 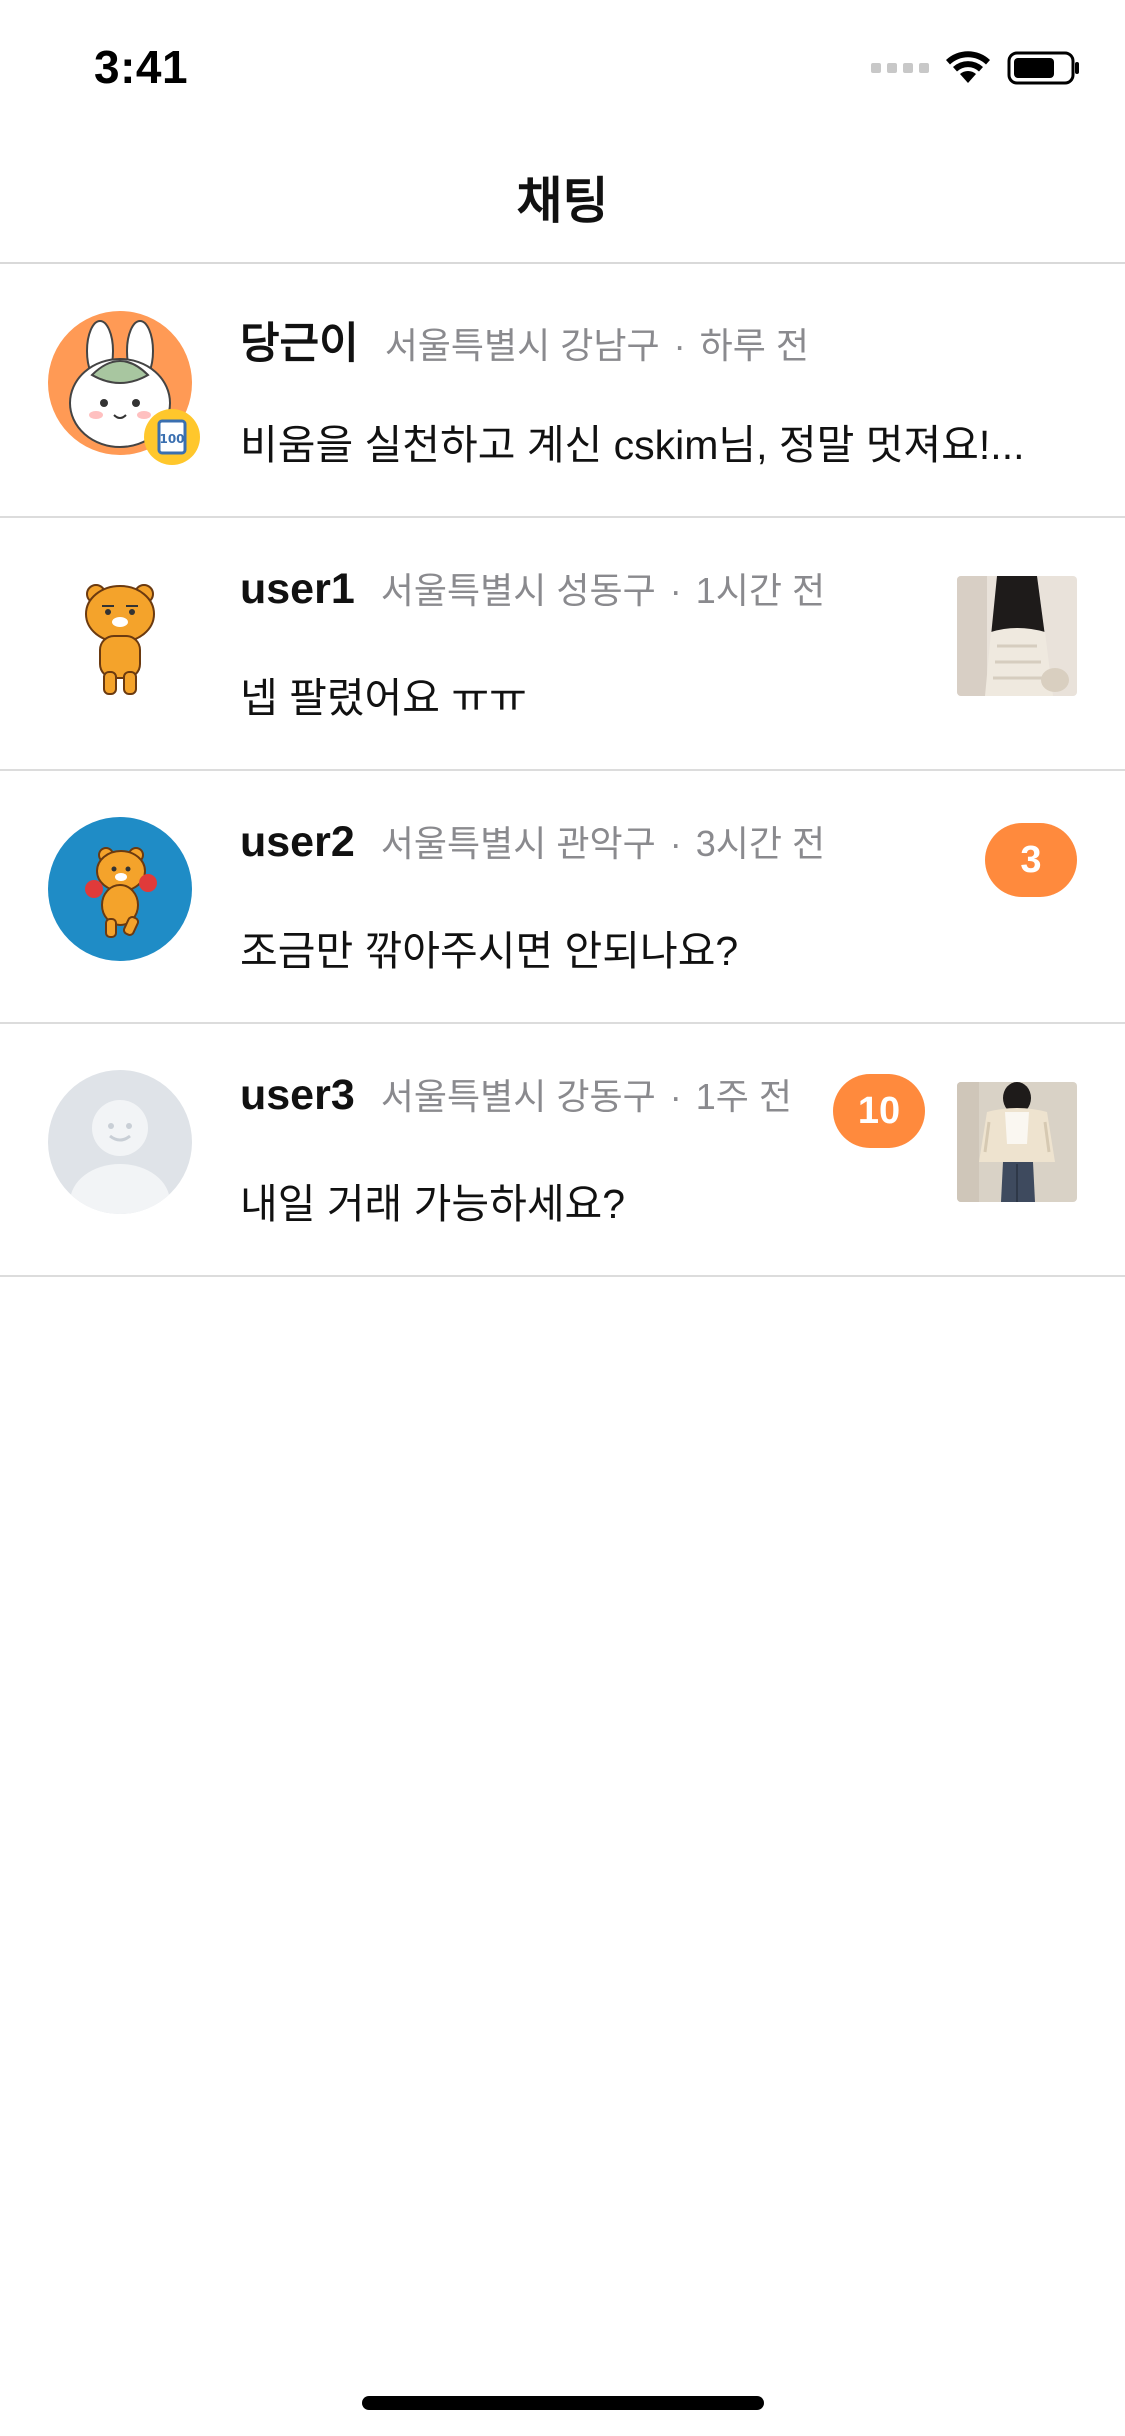 What do you see at coordinates (760, 590) in the screenshot?
I see `chat-time: 1시간 전` at bounding box center [760, 590].